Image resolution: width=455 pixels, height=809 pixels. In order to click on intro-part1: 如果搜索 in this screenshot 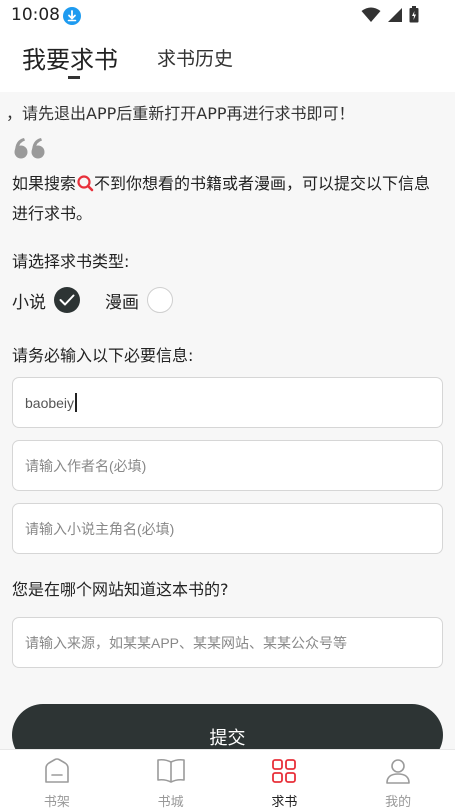, I will do `click(44, 183)`.